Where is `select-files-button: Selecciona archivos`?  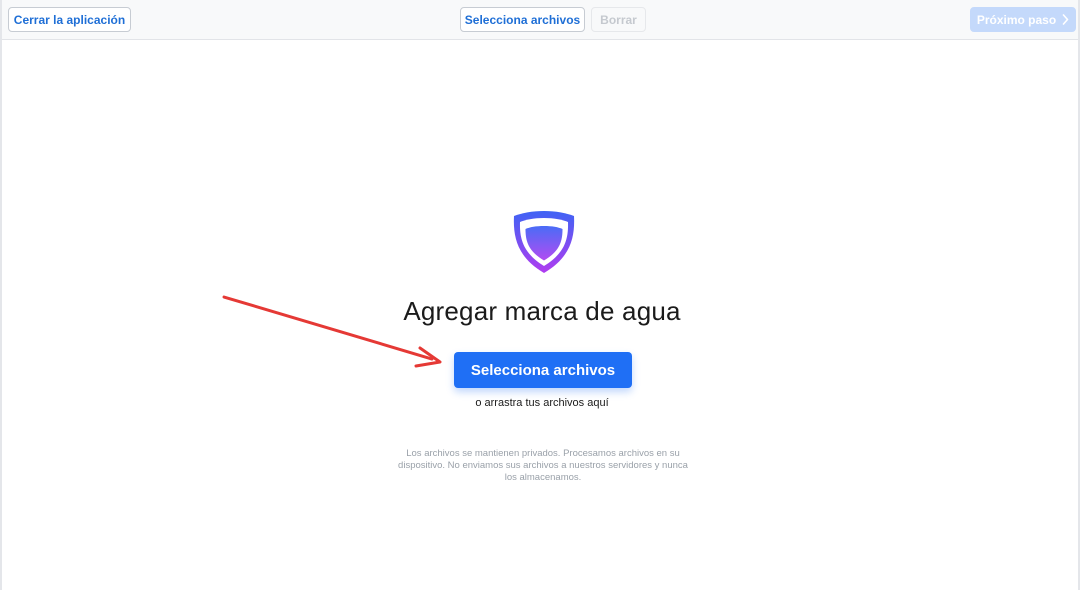
select-files-button: Selecciona archivos is located at coordinates (543, 370).